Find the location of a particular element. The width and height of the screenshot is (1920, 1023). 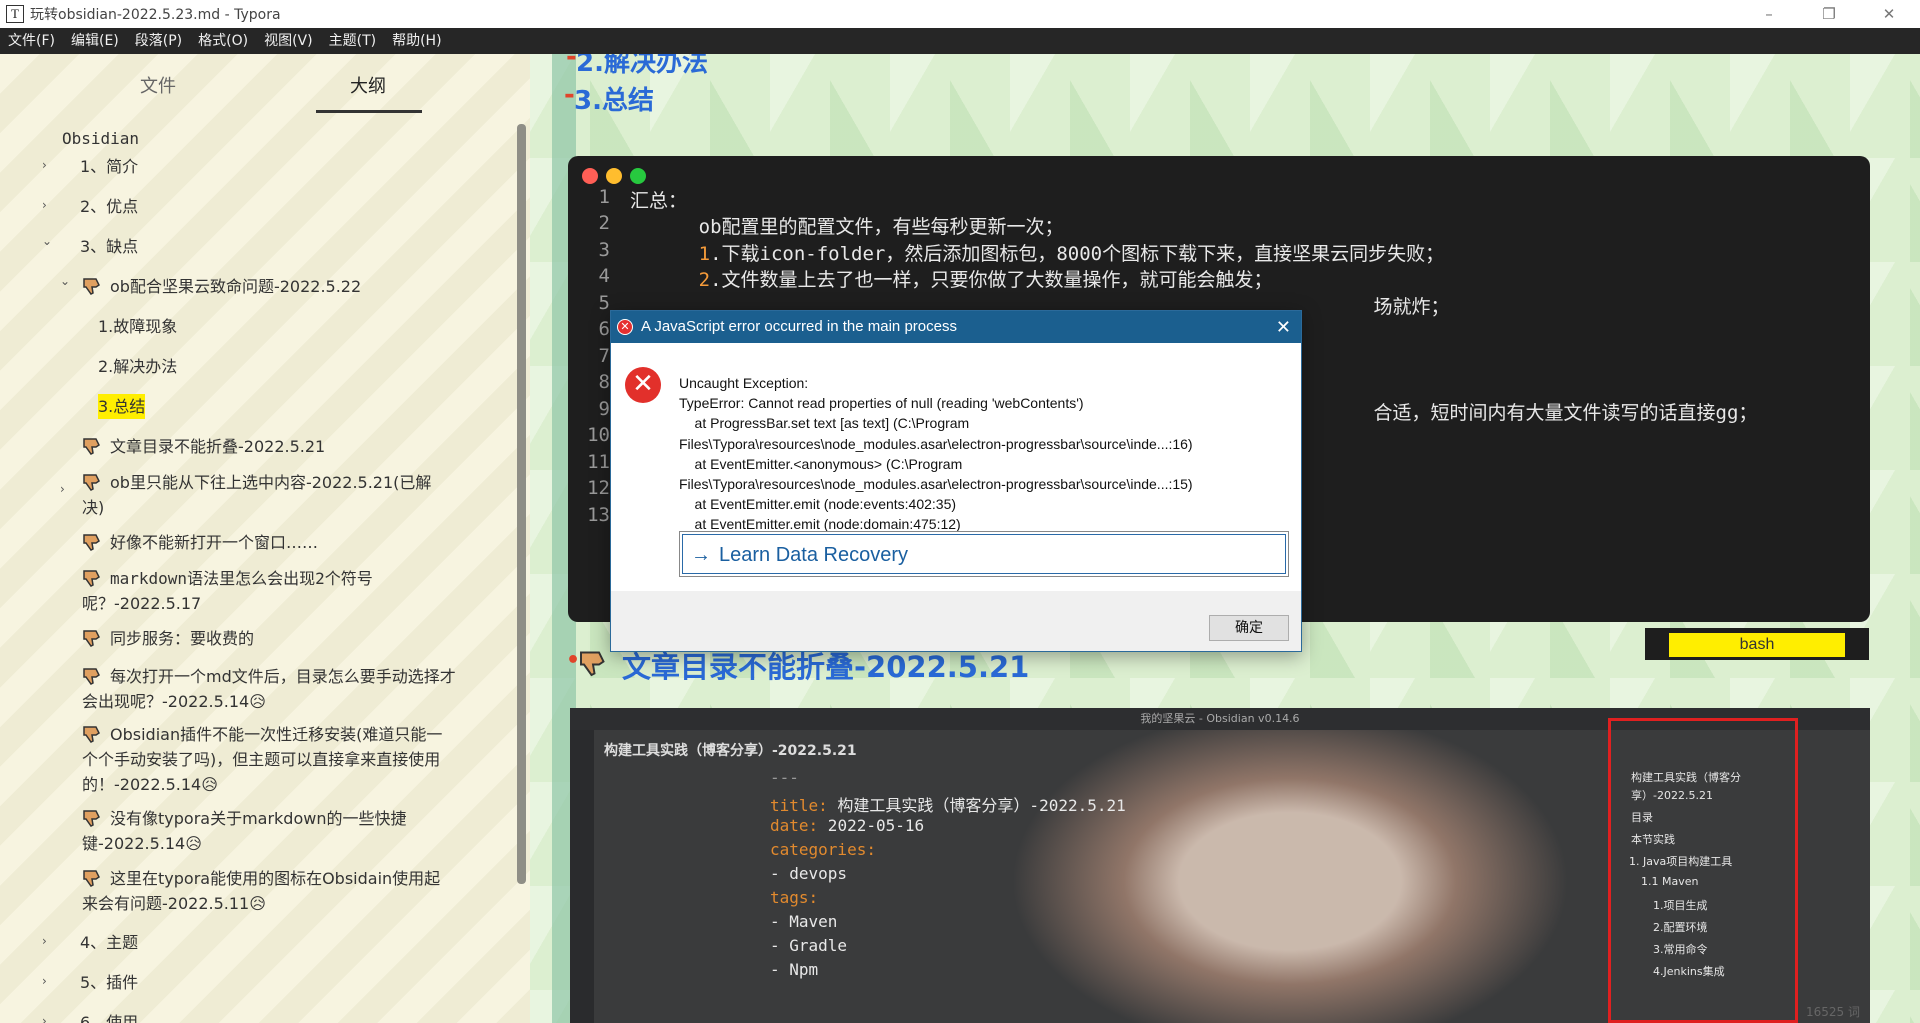

line-number: 6 is located at coordinates (604, 329).